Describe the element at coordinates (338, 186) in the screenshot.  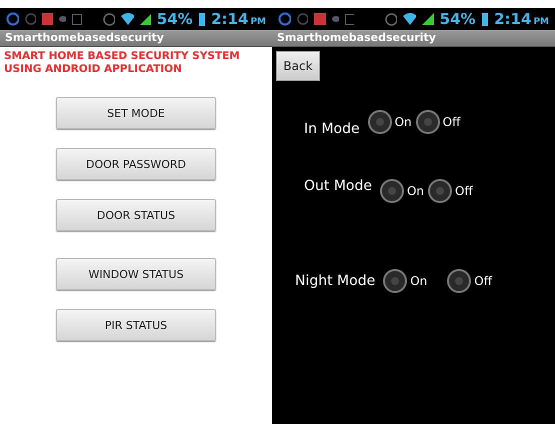
I see `mode-label: Out Mode` at that location.